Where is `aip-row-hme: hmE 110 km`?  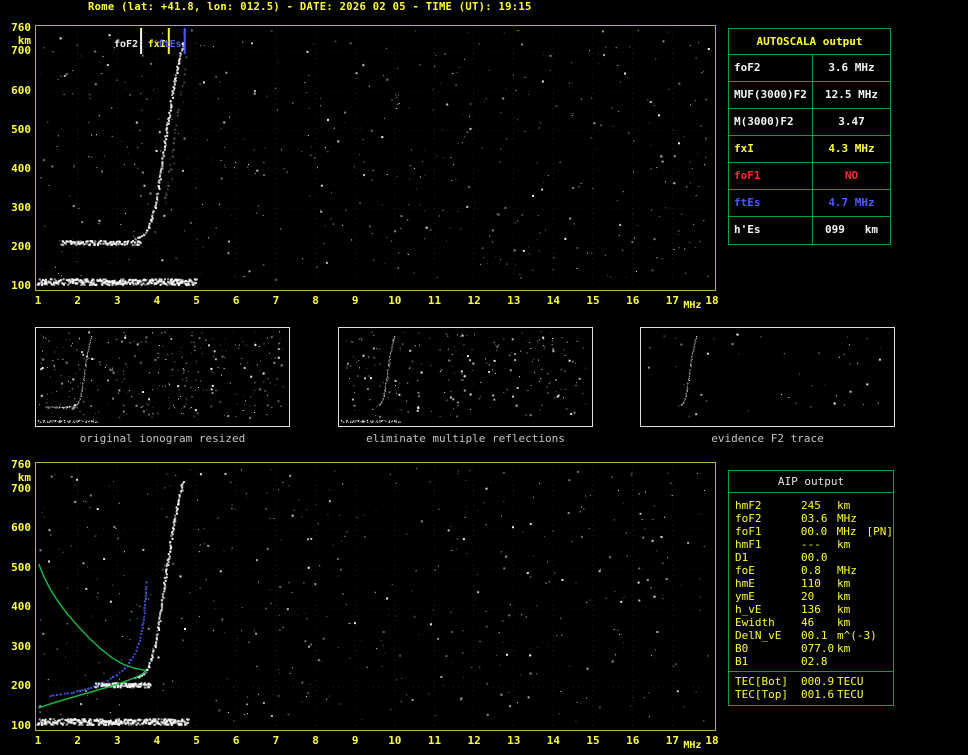 aip-row-hme: hmE 110 km is located at coordinates (814, 583).